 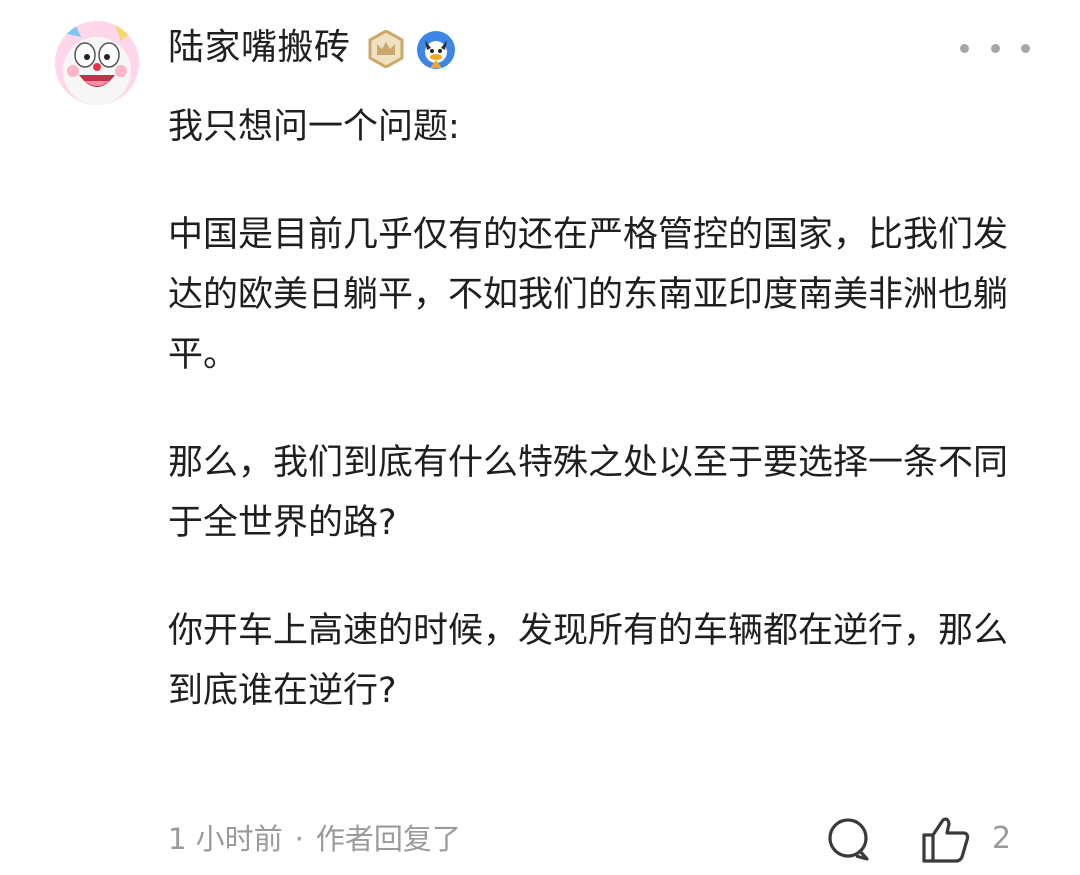 I want to click on user-avatar, so click(x=97, y=63).